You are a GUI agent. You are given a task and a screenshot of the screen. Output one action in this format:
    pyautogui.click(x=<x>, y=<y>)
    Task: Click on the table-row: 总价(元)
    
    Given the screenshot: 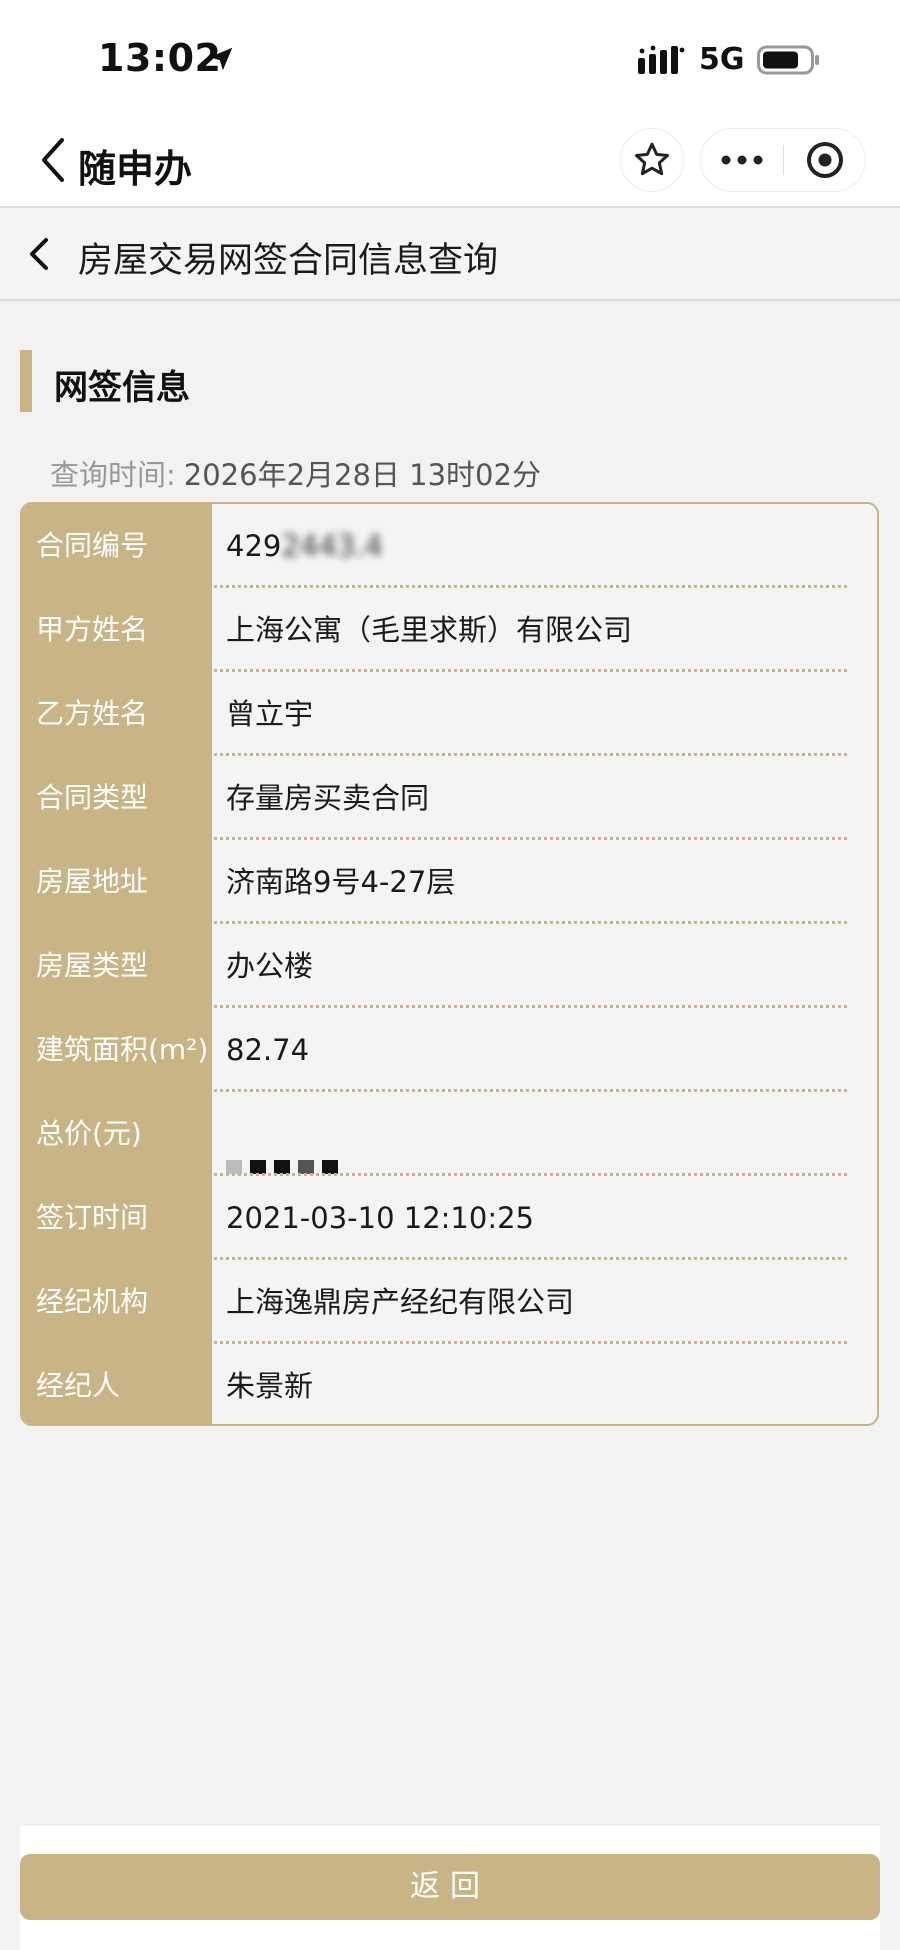 What is the action you would take?
    pyautogui.click(x=449, y=1134)
    